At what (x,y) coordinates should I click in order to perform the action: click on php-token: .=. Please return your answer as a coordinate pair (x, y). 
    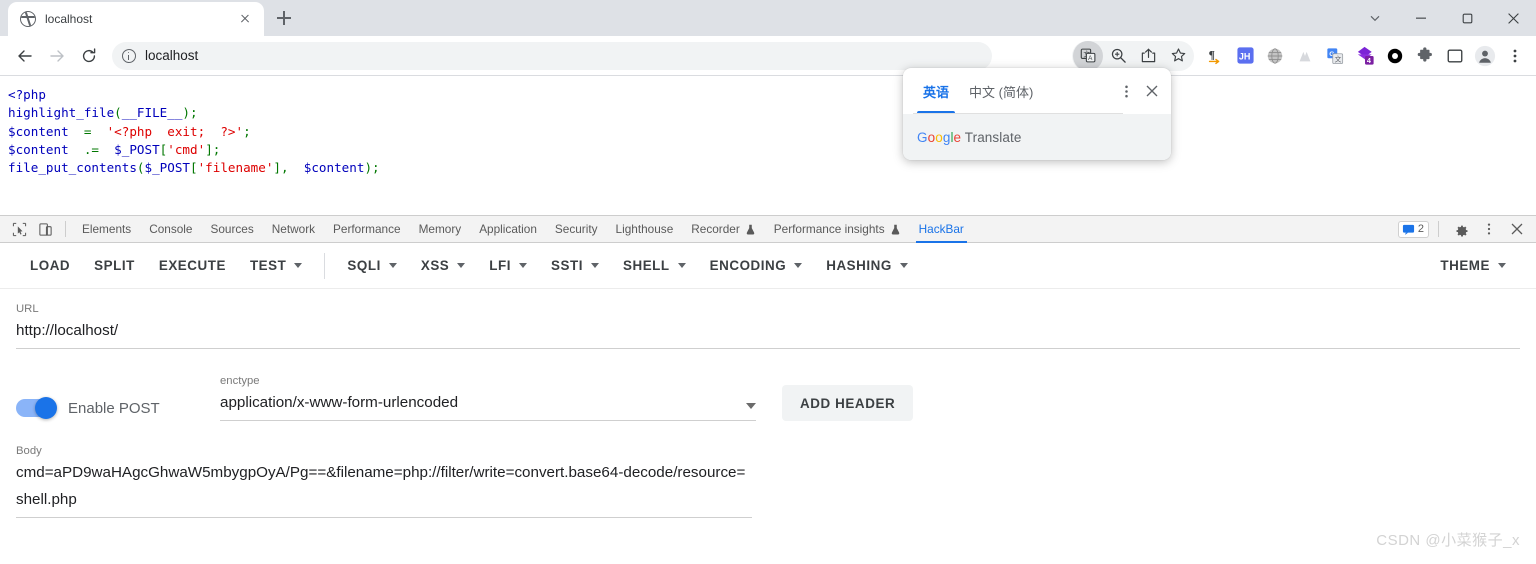
    Looking at the image, I should click on (91, 149).